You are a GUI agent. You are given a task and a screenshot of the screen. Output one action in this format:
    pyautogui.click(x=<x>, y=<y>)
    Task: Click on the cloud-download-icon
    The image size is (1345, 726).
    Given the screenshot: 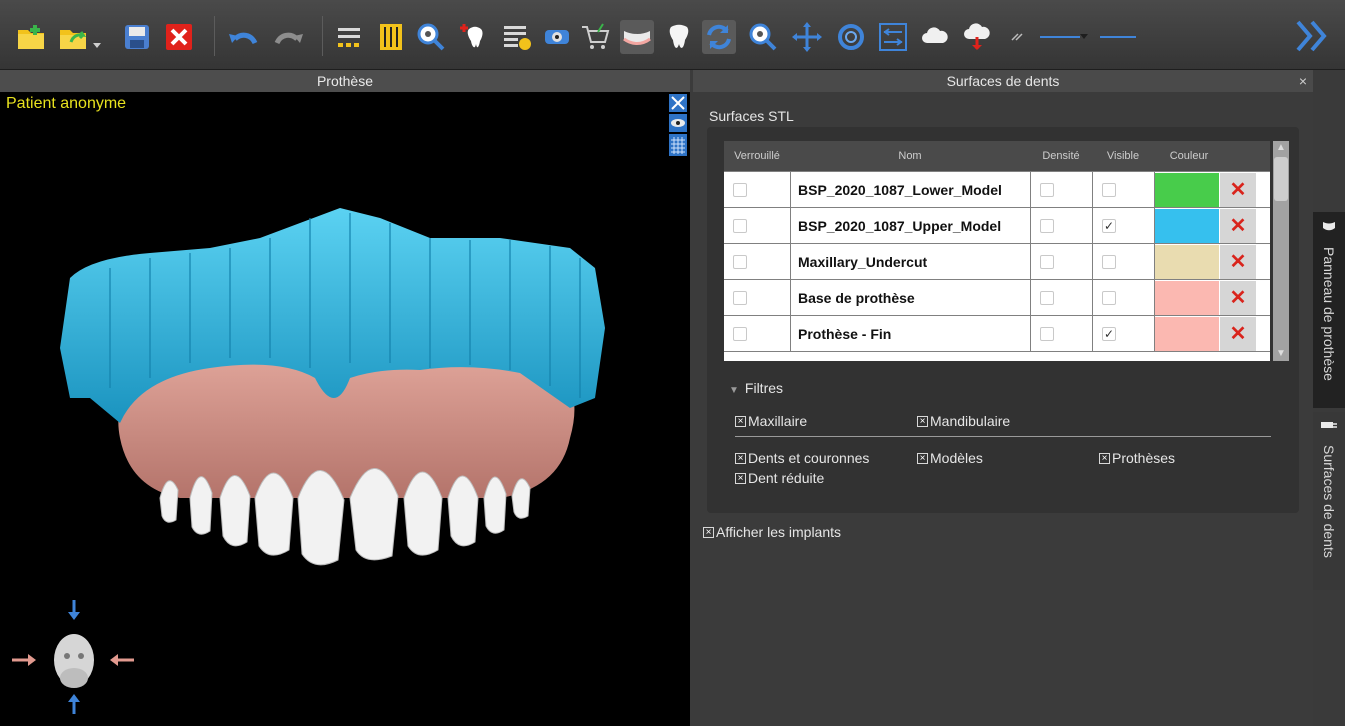 What is the action you would take?
    pyautogui.click(x=977, y=37)
    